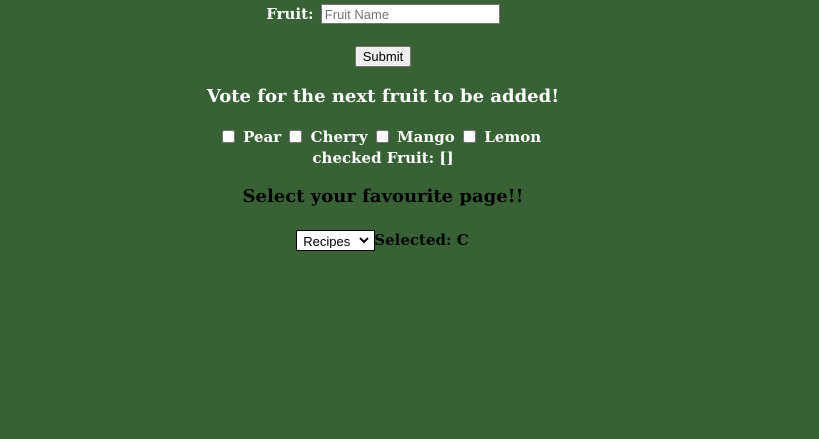 The width and height of the screenshot is (819, 439). I want to click on favourite-page-heading: Select your favourite page!!, so click(383, 196).